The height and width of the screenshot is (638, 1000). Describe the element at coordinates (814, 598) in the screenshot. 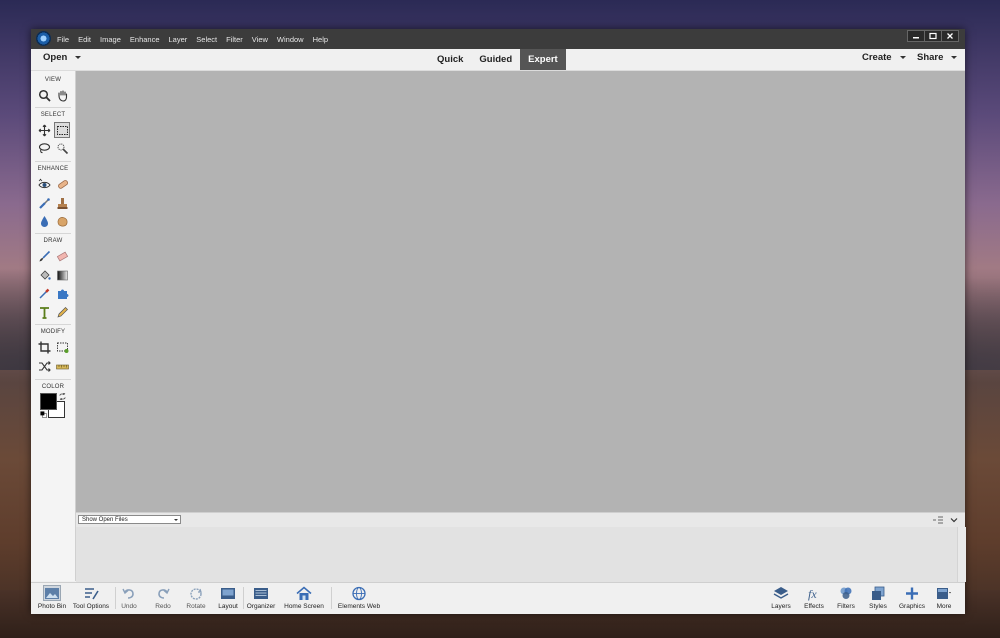

I see `effects-button: fx Effects` at that location.